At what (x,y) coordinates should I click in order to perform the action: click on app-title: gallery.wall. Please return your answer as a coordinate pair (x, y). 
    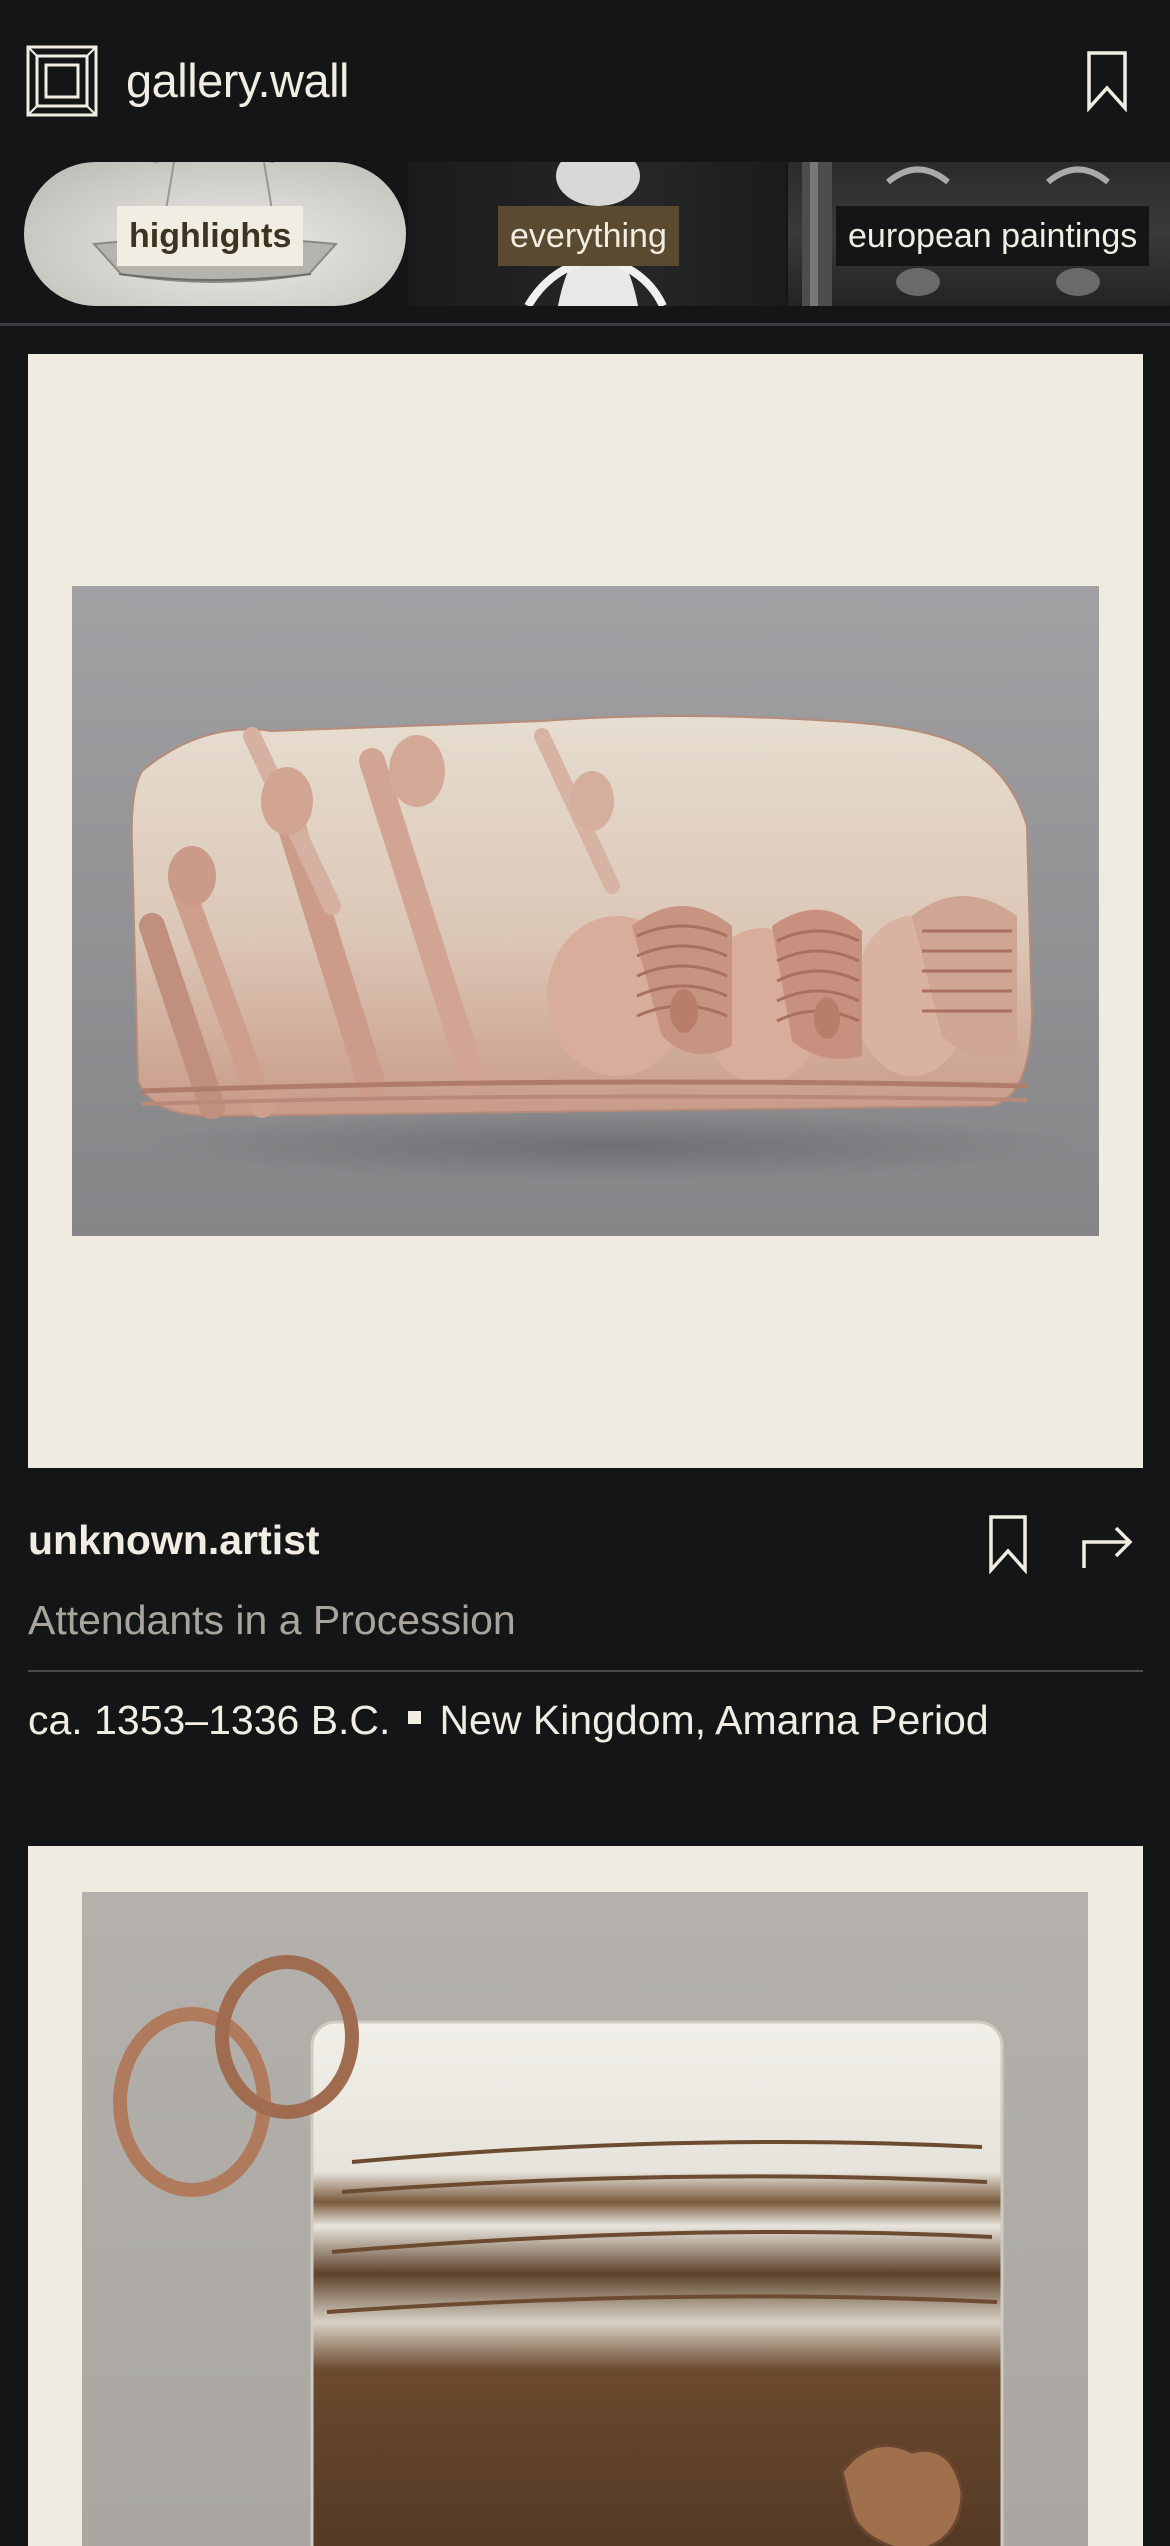
    Looking at the image, I should click on (238, 80).